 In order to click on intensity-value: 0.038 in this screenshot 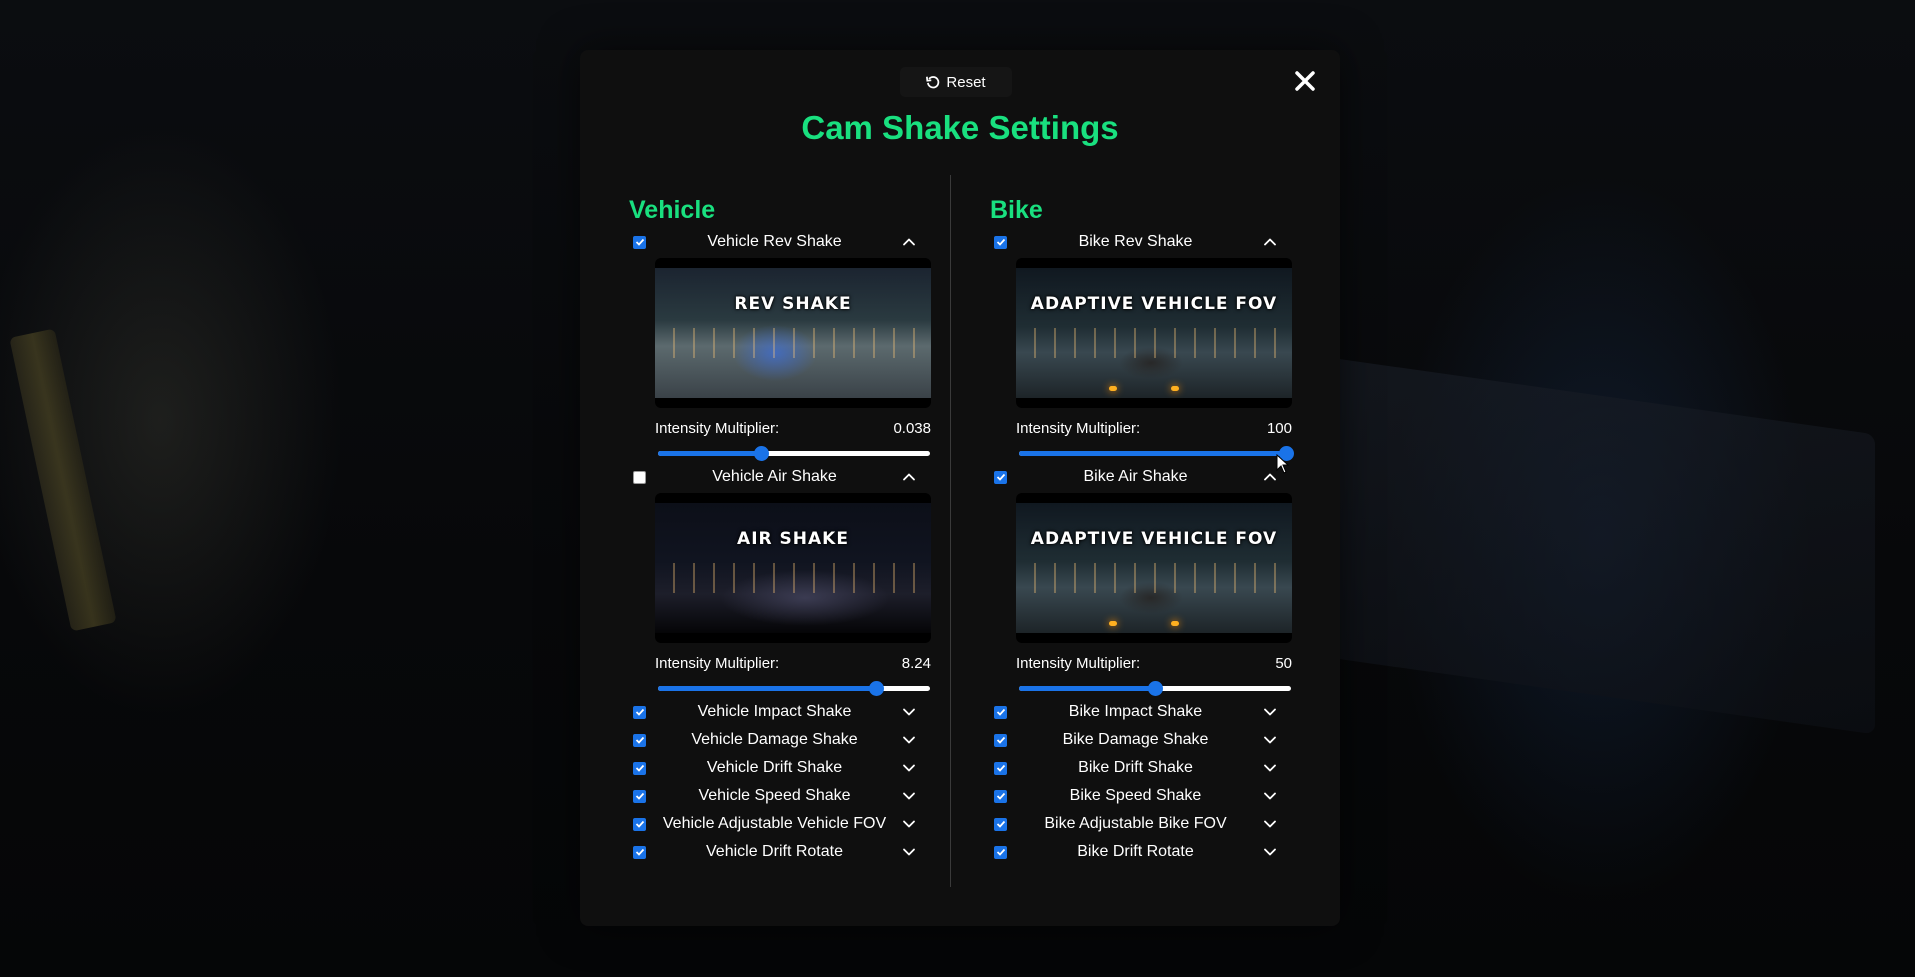, I will do `click(912, 428)`.